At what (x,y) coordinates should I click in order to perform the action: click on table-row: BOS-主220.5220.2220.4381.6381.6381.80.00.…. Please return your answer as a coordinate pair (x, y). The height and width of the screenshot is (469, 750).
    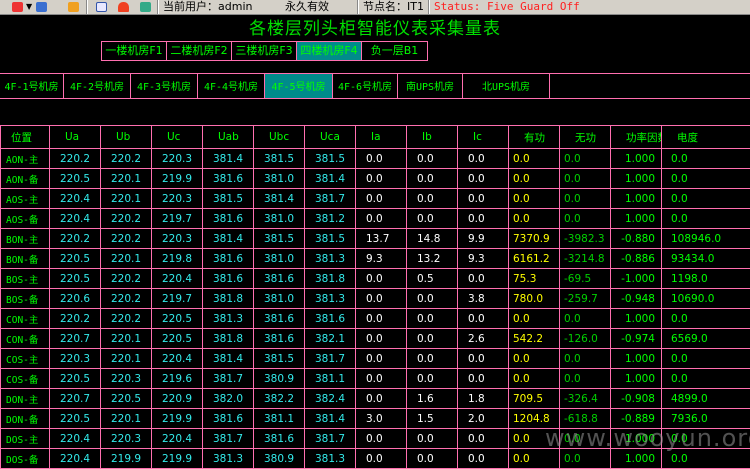
    Looking at the image, I should click on (375, 279).